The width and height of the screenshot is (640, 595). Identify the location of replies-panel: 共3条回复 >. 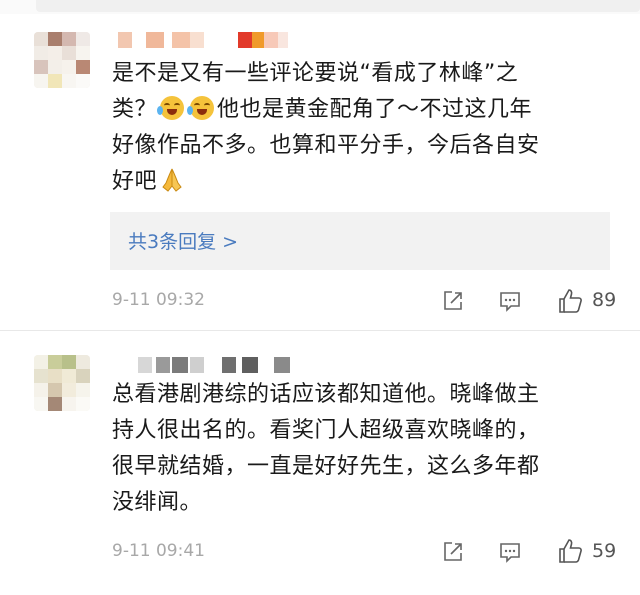
(360, 241).